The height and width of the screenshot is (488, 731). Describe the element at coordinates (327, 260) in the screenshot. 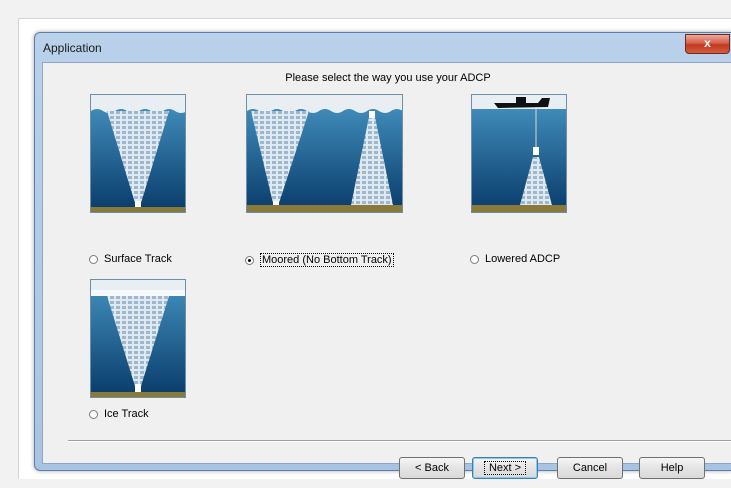

I see `moored-label: Moored (No Bottom Track)` at that location.